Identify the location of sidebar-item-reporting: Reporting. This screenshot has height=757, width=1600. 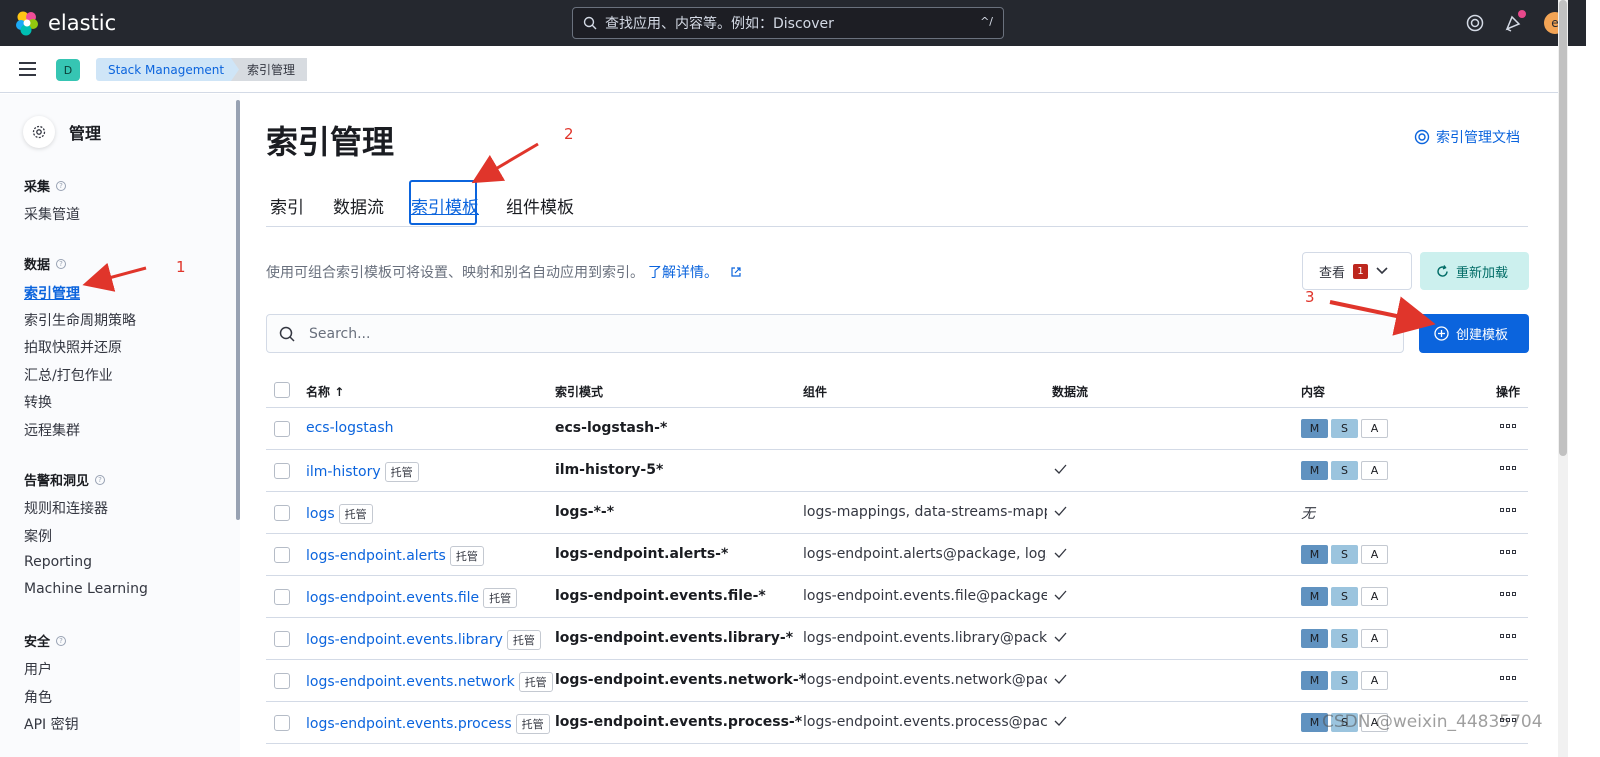
(58, 562).